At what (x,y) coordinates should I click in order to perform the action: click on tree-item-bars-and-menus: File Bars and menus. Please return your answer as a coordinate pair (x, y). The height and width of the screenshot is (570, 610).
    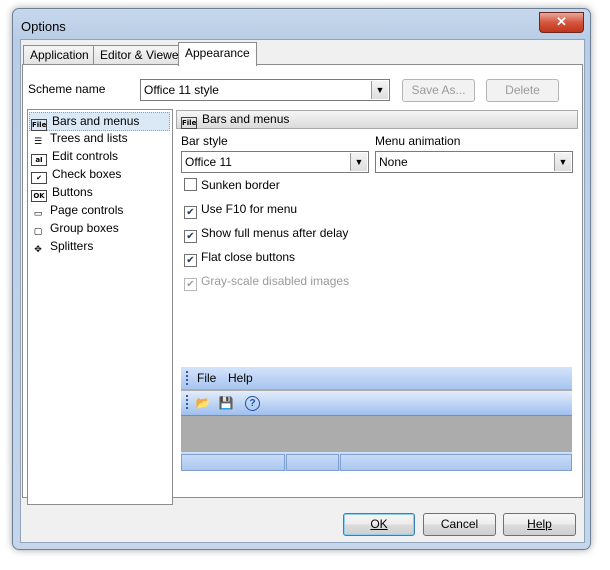
    Looking at the image, I should click on (99, 121).